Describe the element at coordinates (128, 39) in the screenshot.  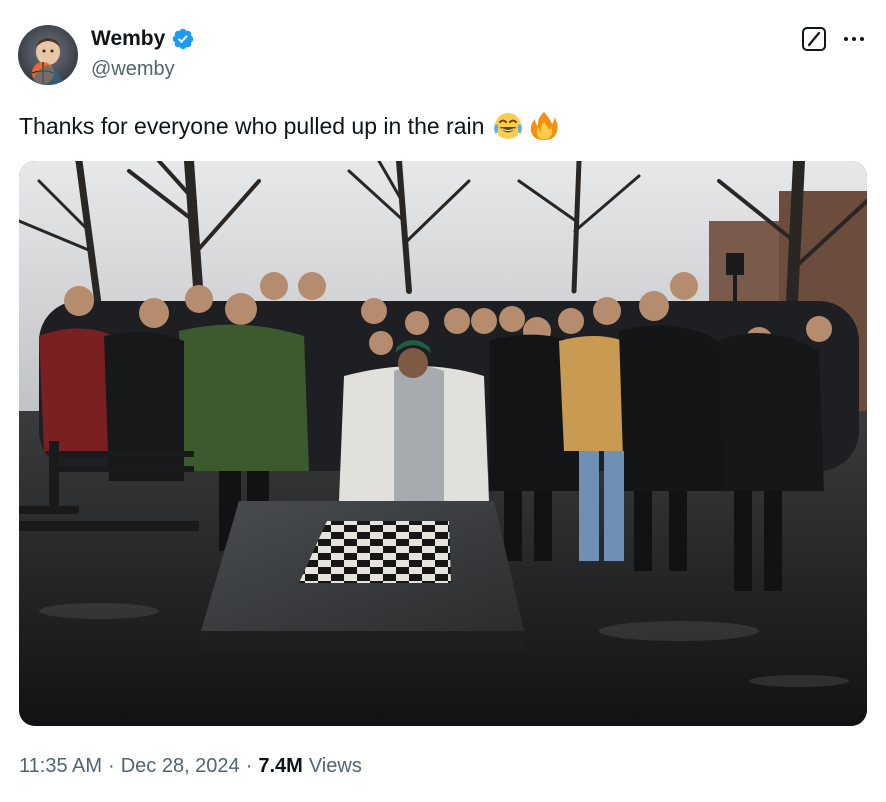
I see `author-name: Wemby` at that location.